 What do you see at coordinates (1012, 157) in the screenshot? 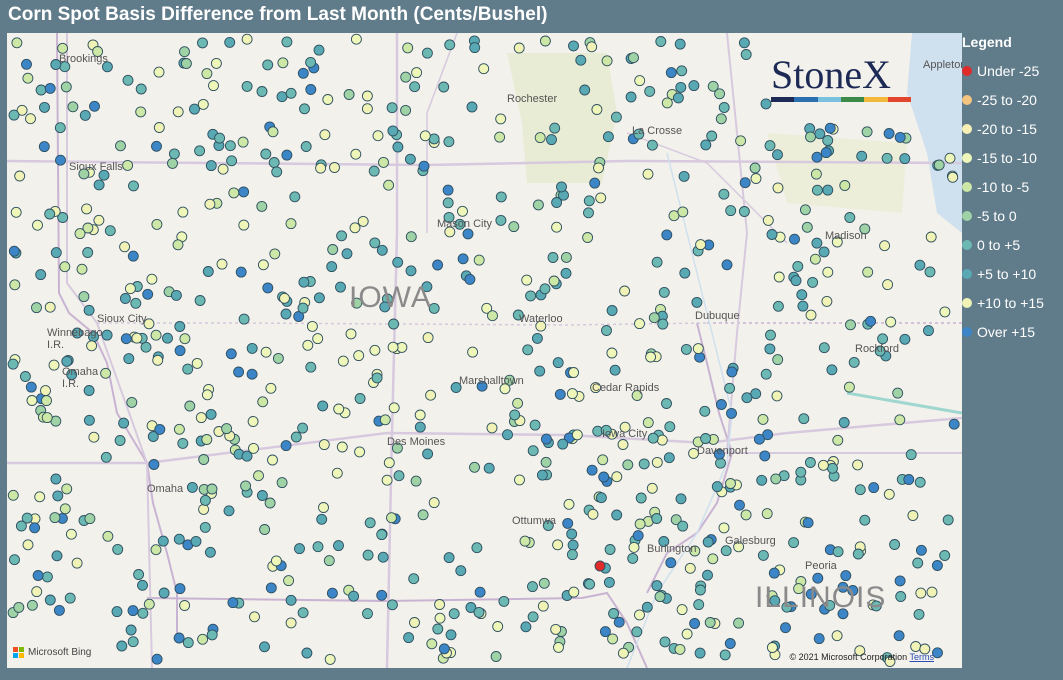
I see `legend-item: -15 to -10` at bounding box center [1012, 157].